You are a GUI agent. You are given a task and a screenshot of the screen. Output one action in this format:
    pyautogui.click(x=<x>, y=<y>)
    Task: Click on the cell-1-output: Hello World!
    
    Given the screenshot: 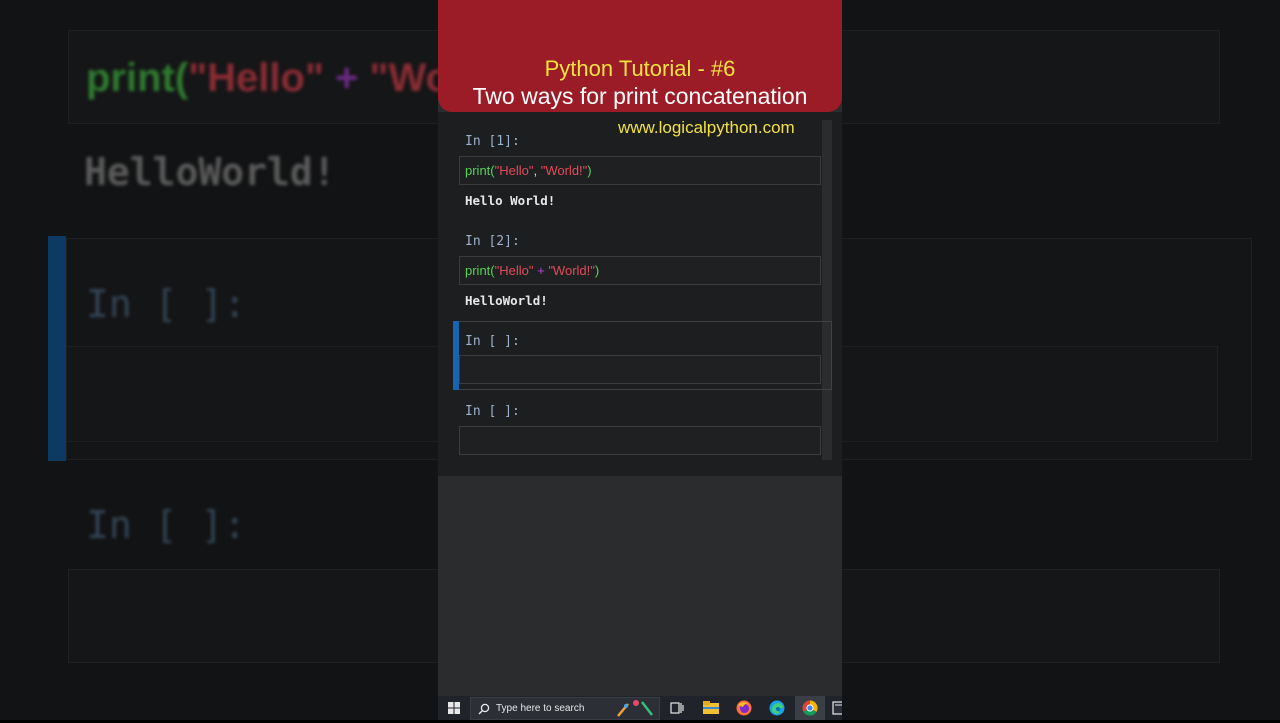 What is the action you would take?
    pyautogui.click(x=510, y=200)
    